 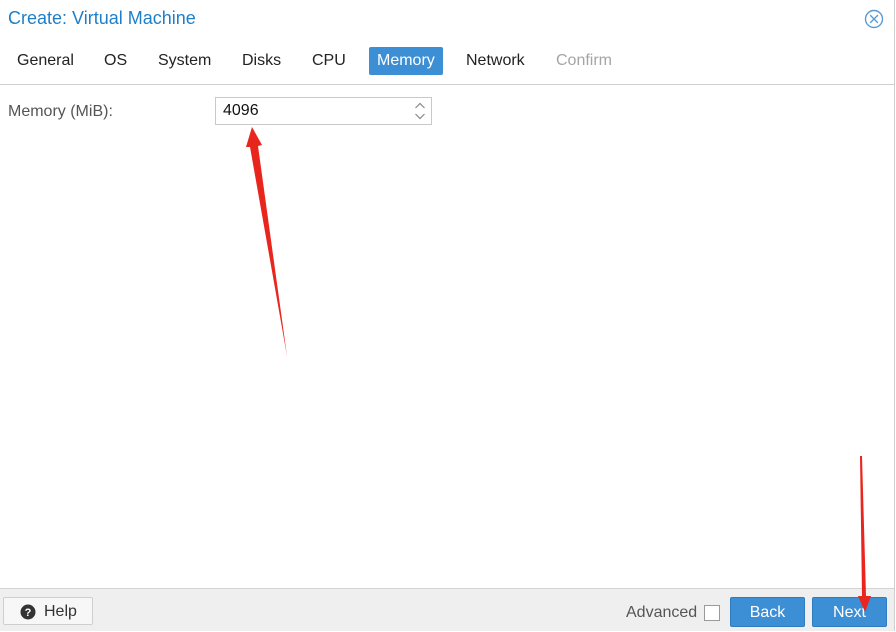 What do you see at coordinates (447, 609) in the screenshot?
I see `dialog-footer: ? Help Advanced Back Next` at bounding box center [447, 609].